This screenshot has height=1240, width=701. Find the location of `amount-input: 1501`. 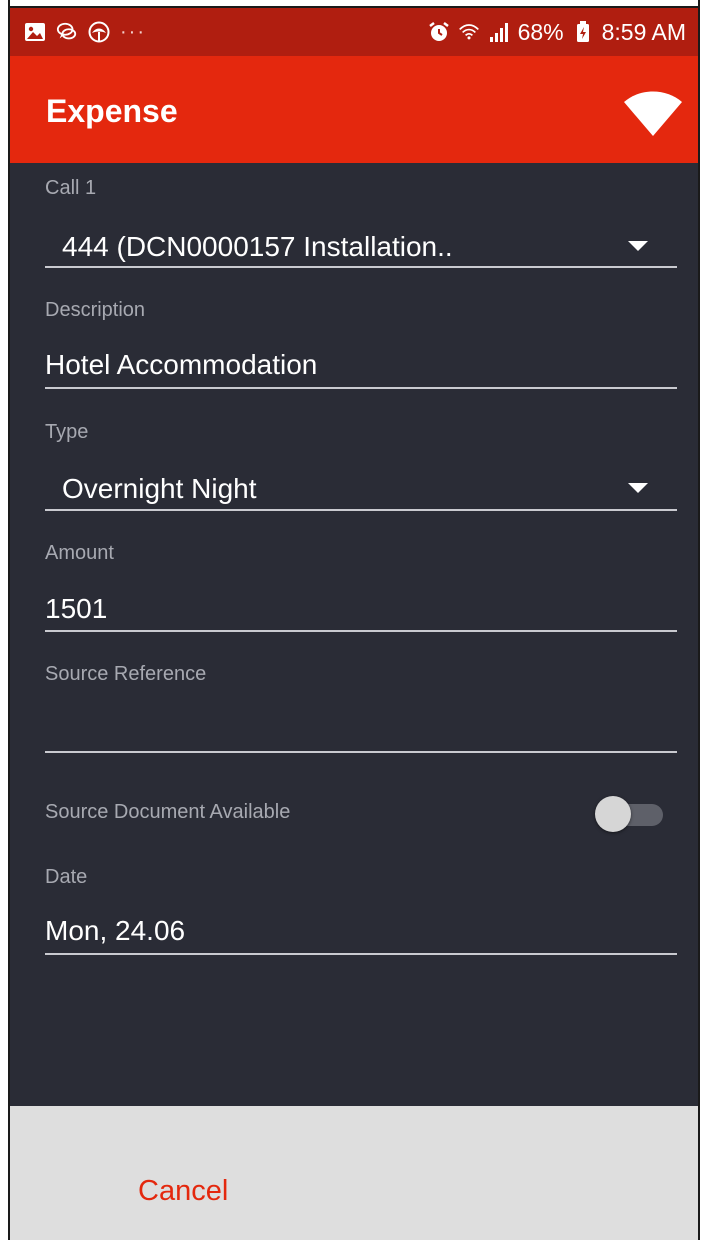

amount-input: 1501 is located at coordinates (76, 609).